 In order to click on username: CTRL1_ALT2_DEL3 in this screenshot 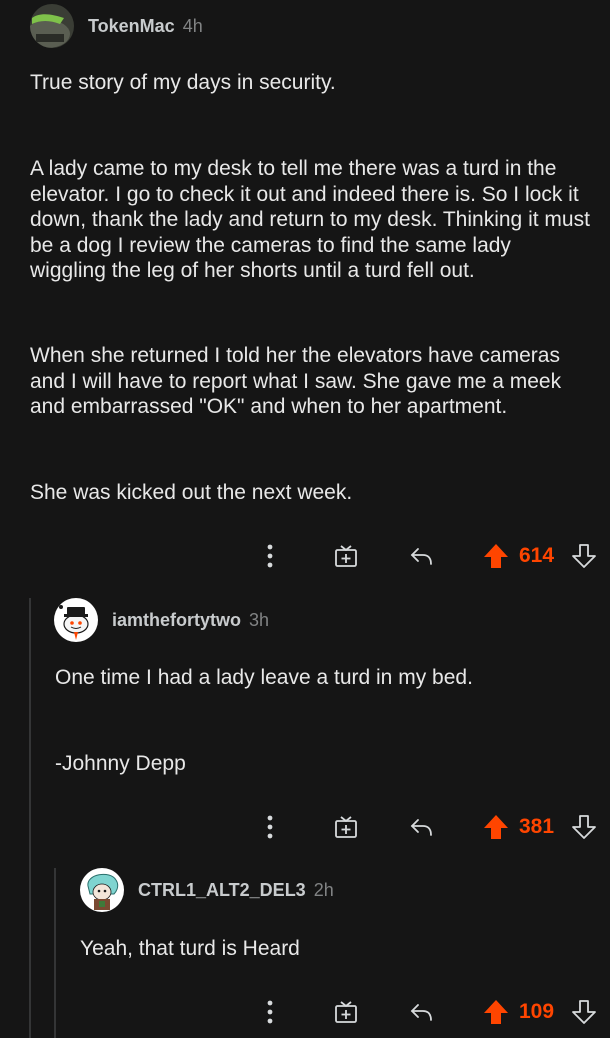, I will do `click(222, 890)`.